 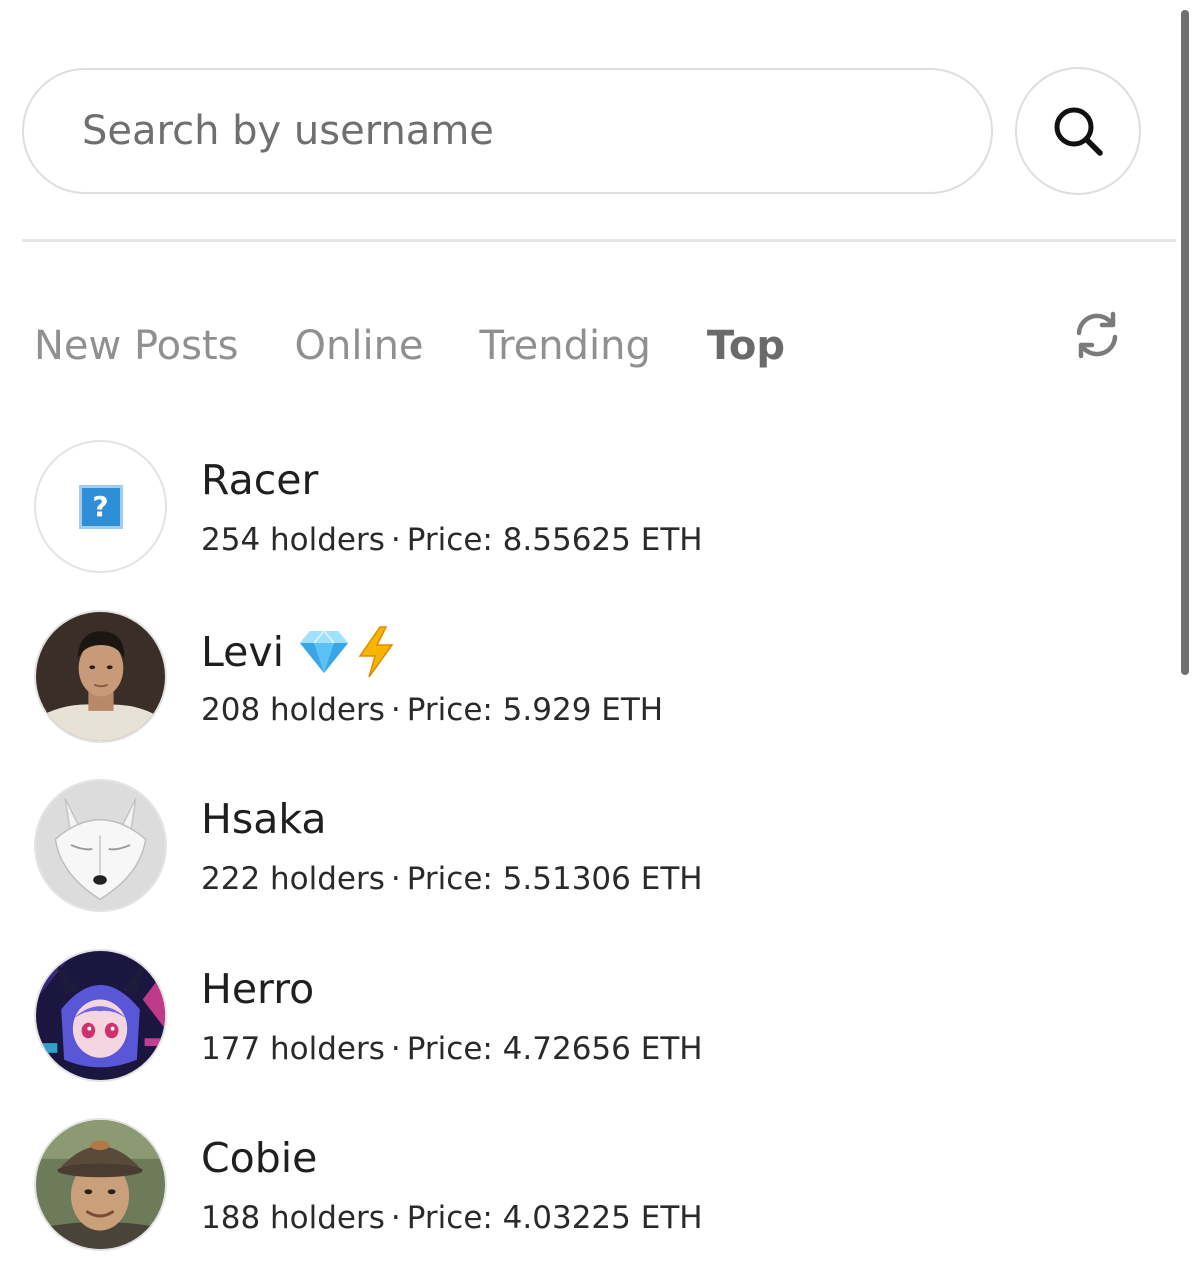 I want to click on refresh-icon, so click(x=1097, y=335).